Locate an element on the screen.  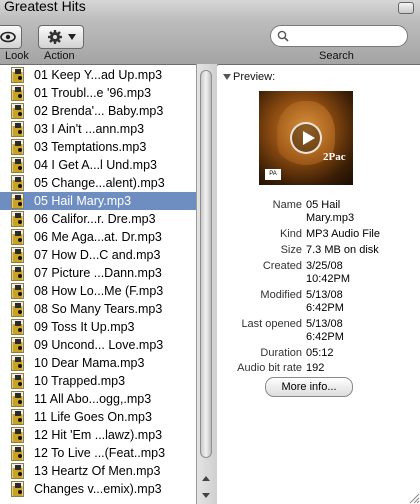
list-item-label: Changes v...emix).mp3 is located at coordinates (98, 489).